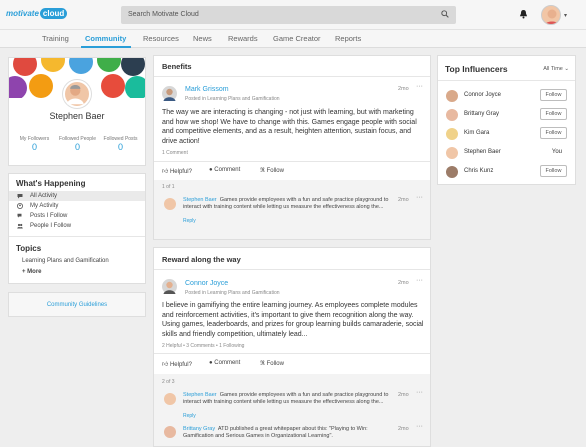 The image size is (586, 447). Describe the element at coordinates (77, 304) in the screenshot. I see `community-guidelines-link: Community Guidelines` at that location.